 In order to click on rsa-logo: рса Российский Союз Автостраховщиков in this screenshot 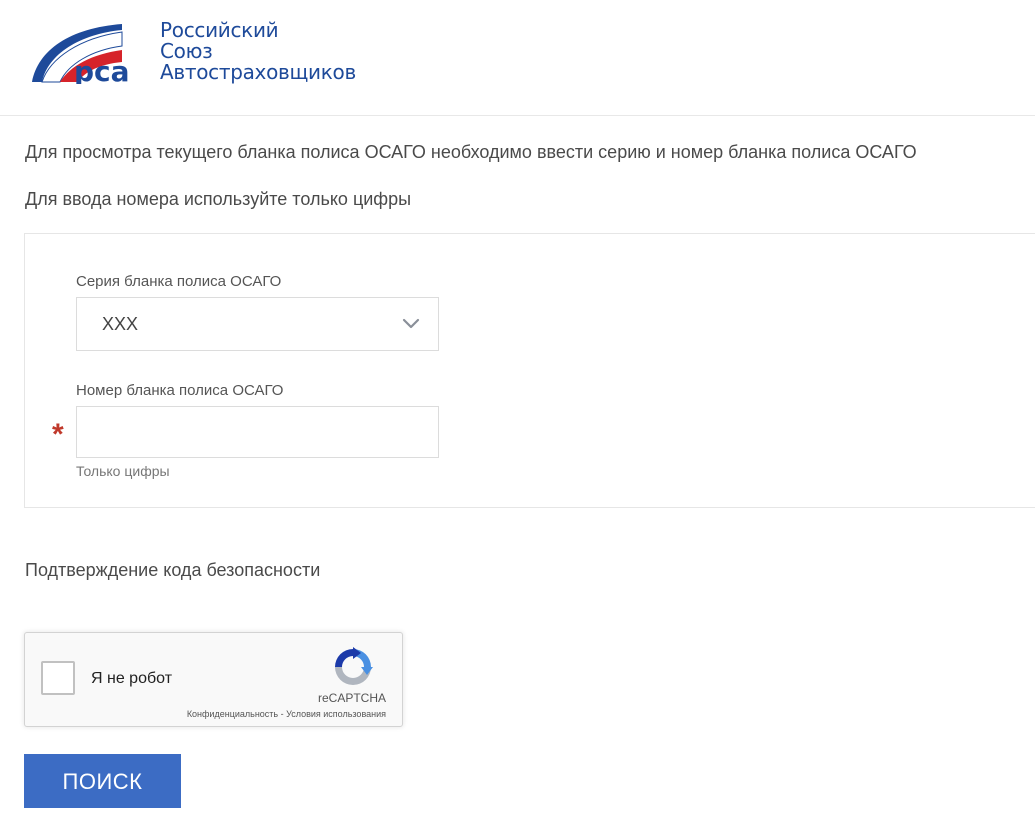, I will do `click(193, 53)`.